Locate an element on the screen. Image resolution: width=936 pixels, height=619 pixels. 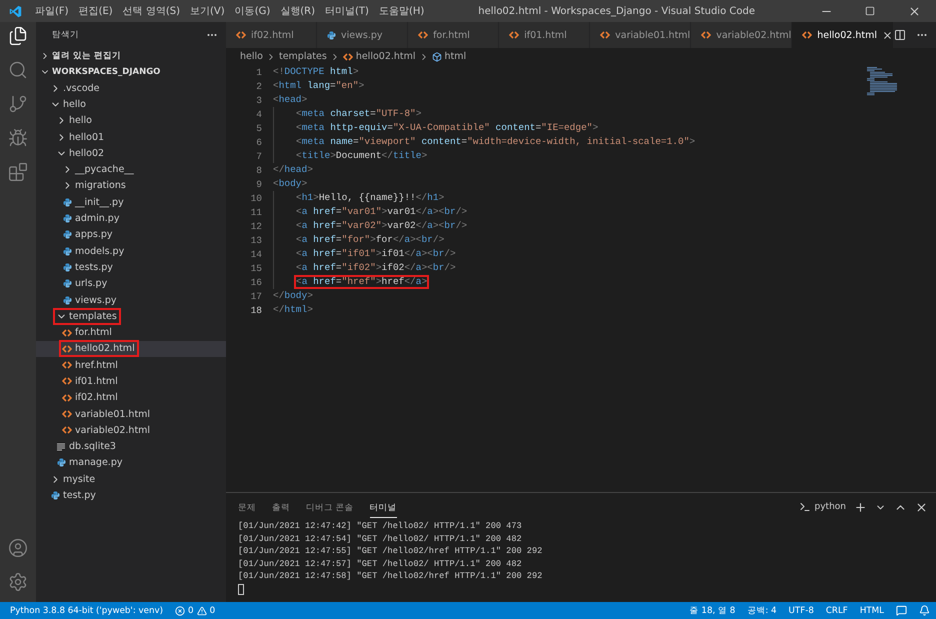
tree-item: href.html is located at coordinates (131, 365).